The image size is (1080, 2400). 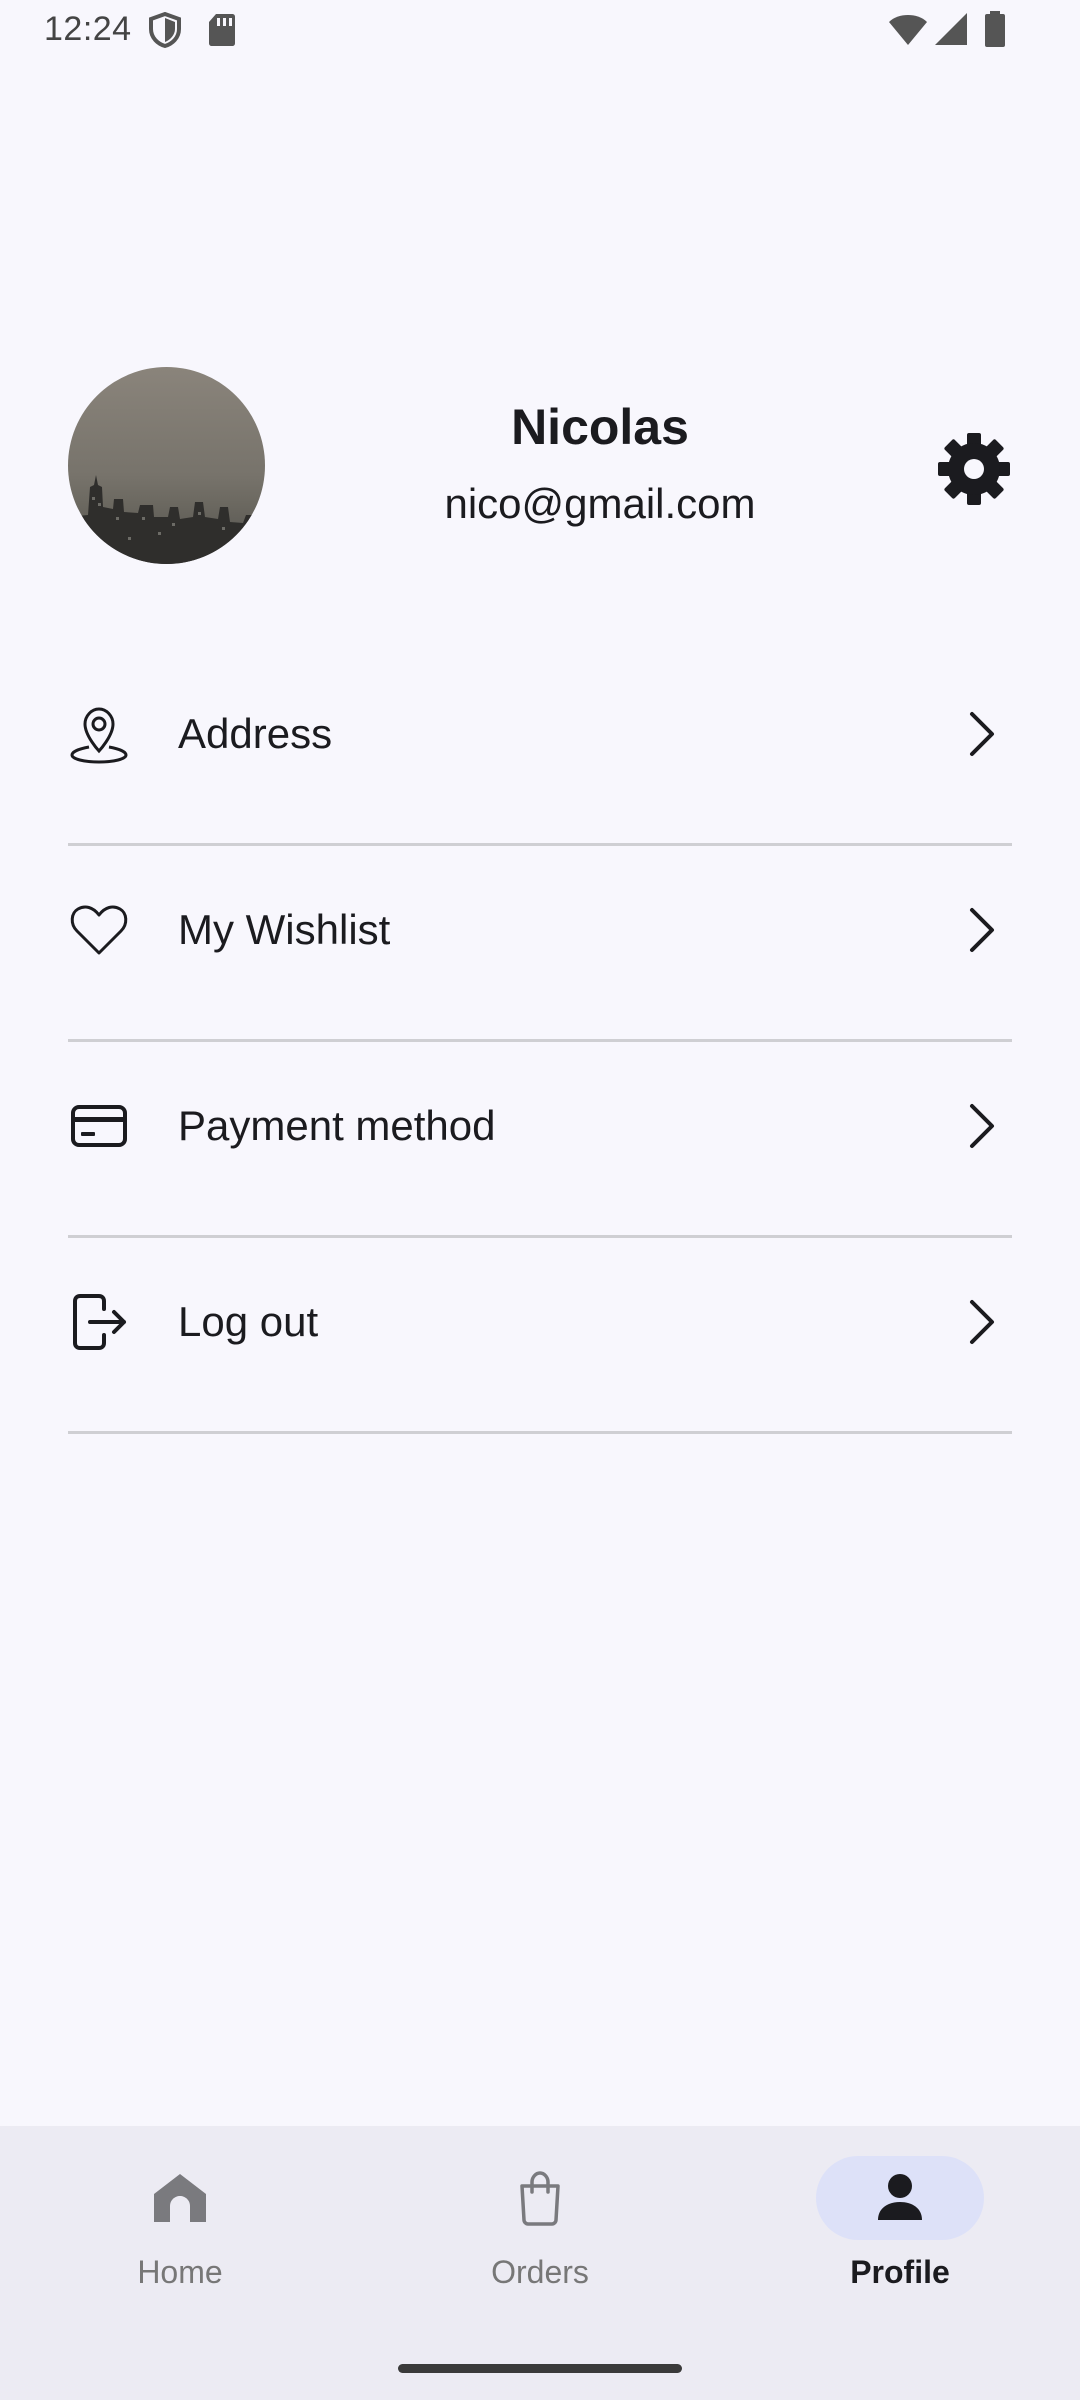 What do you see at coordinates (166, 465) in the screenshot?
I see `avatar` at bounding box center [166, 465].